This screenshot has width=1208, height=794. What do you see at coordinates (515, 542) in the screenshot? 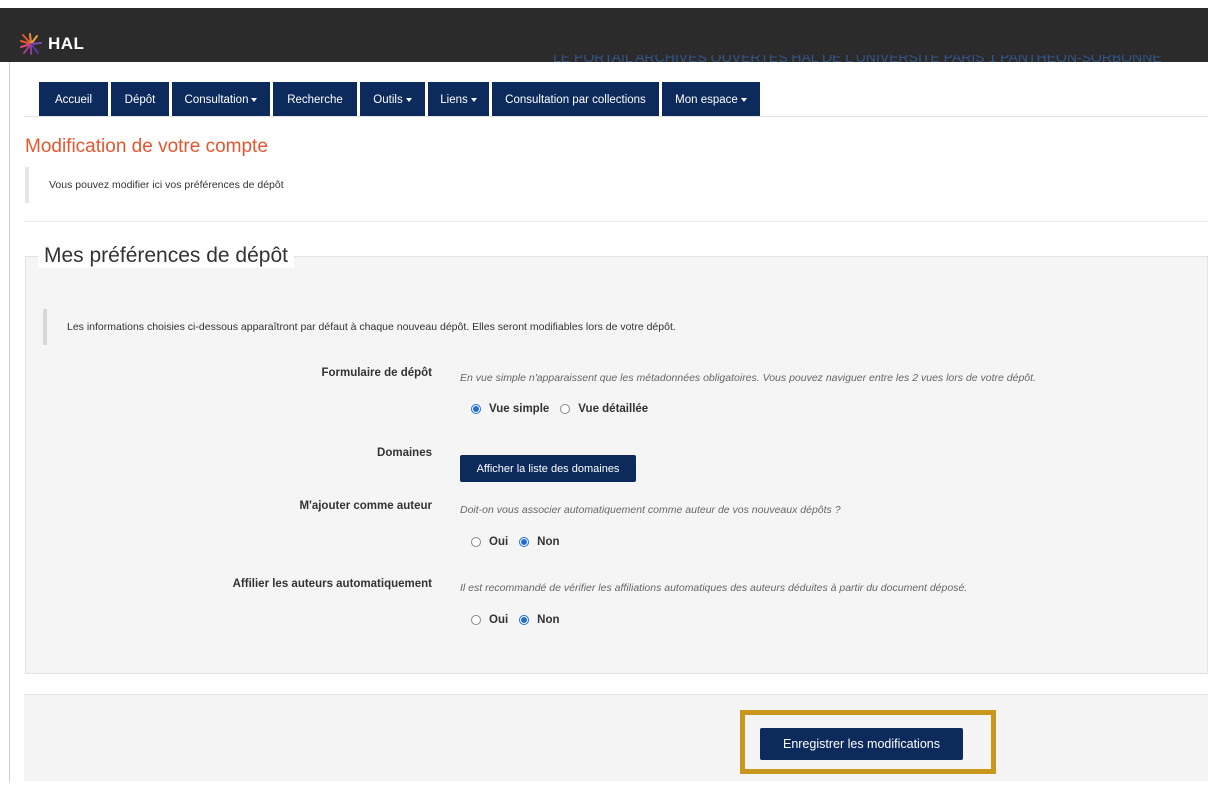
I see `ajouter-auteur-options: Oui Non` at bounding box center [515, 542].